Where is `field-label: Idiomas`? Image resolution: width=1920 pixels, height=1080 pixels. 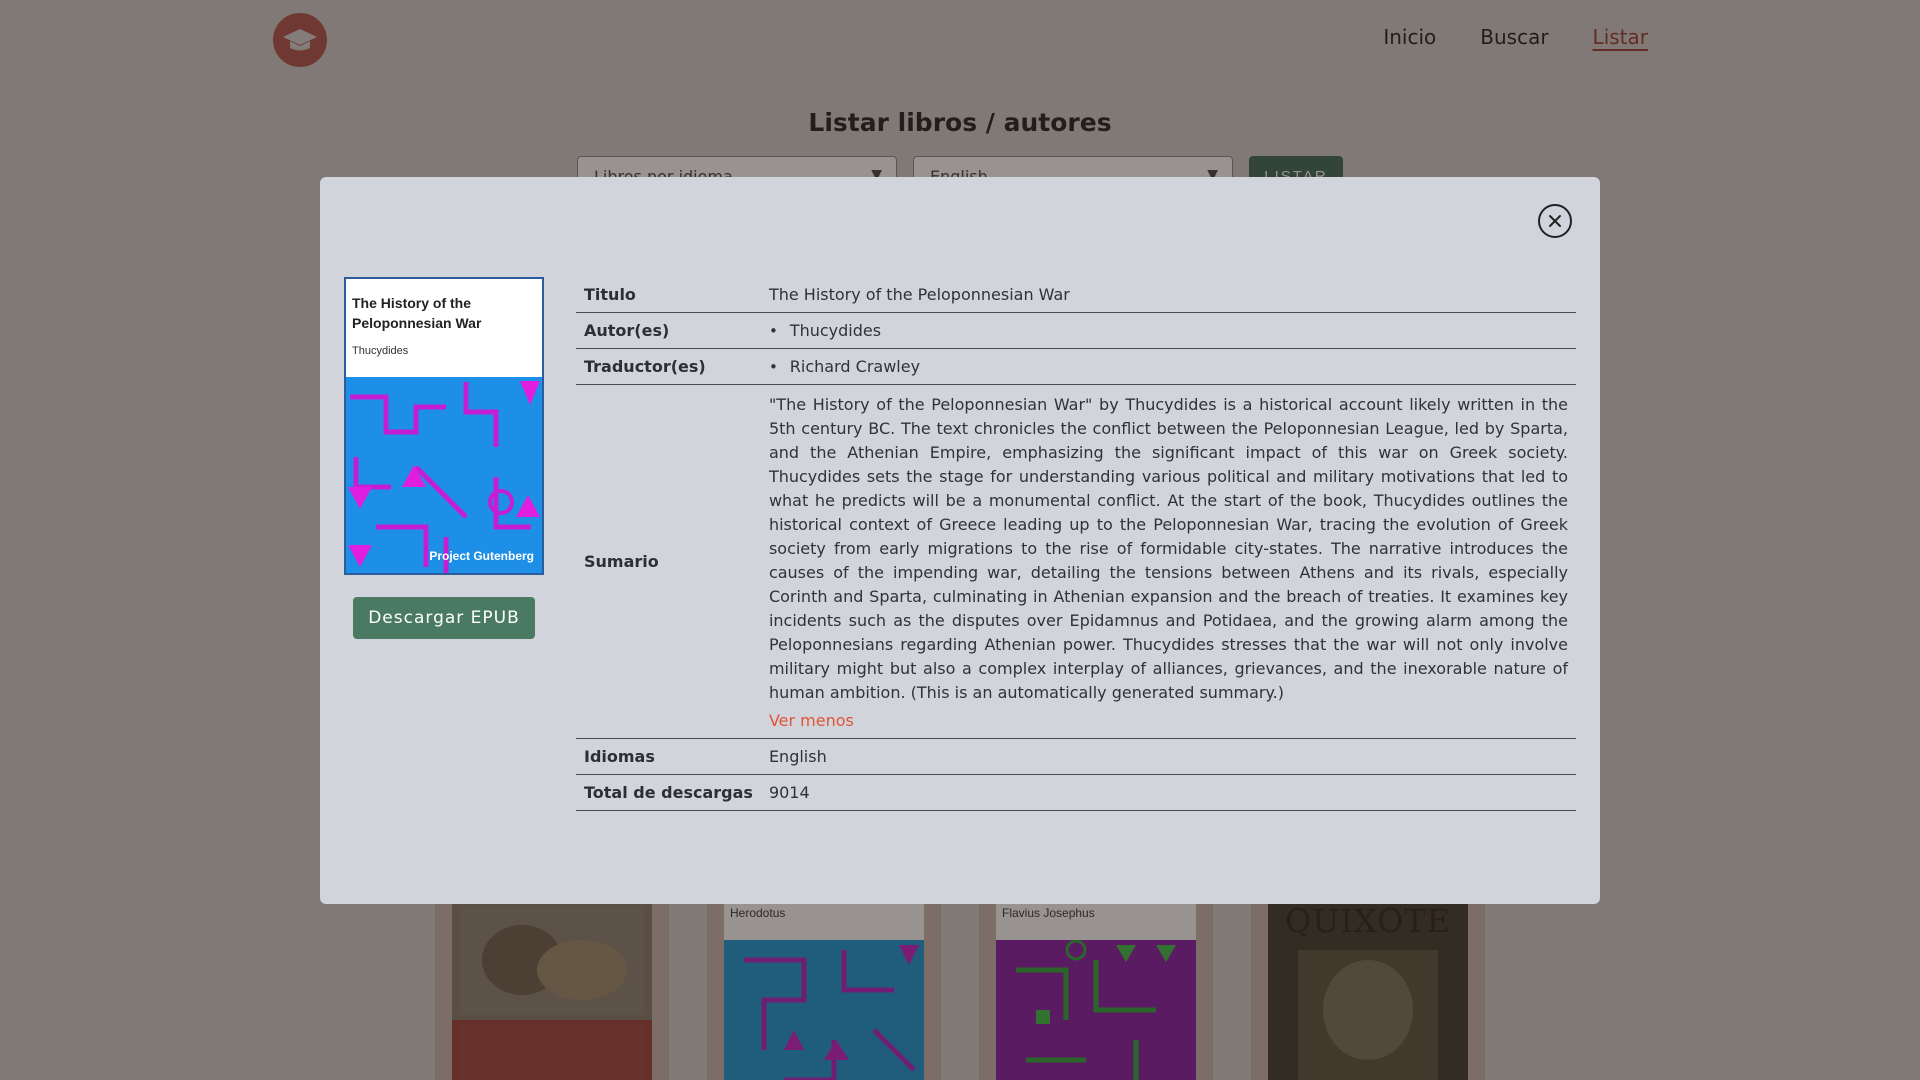 field-label: Idiomas is located at coordinates (619, 756).